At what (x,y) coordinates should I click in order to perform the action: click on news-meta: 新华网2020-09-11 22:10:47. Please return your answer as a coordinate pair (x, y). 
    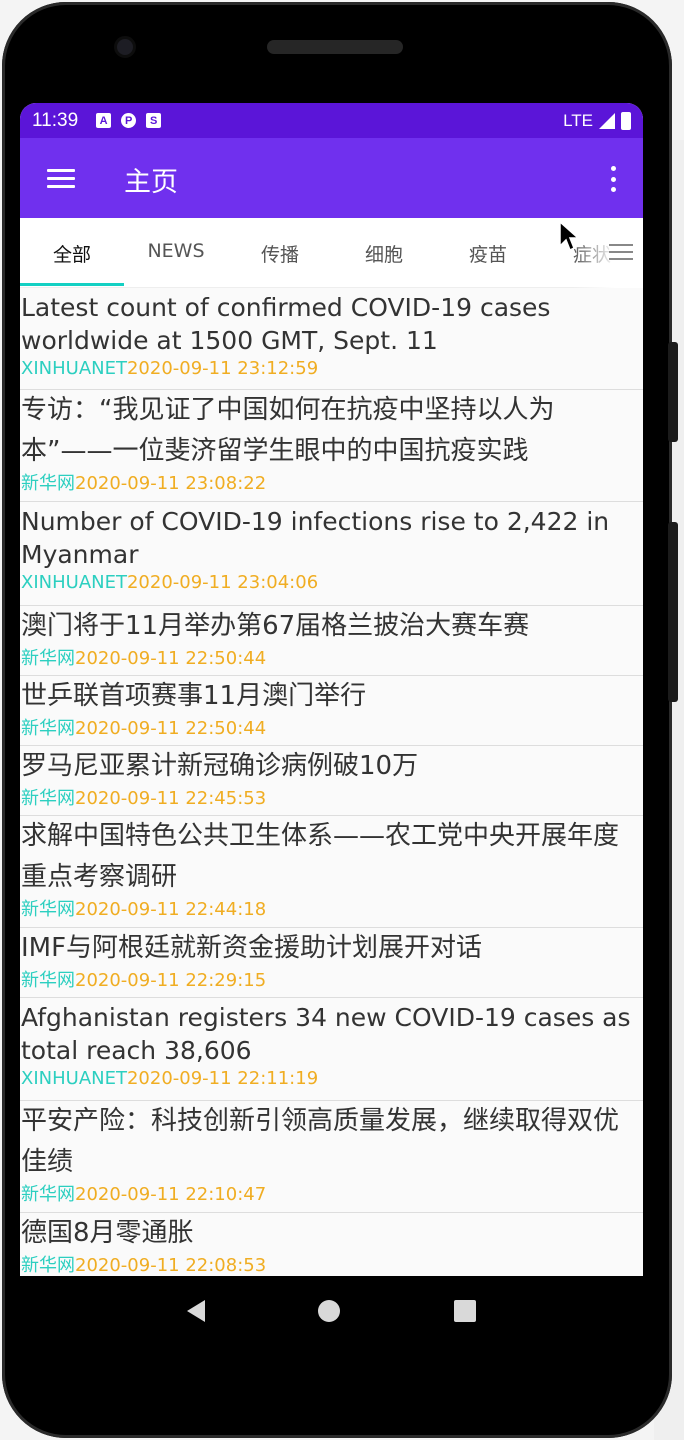
    Looking at the image, I should click on (332, 1195).